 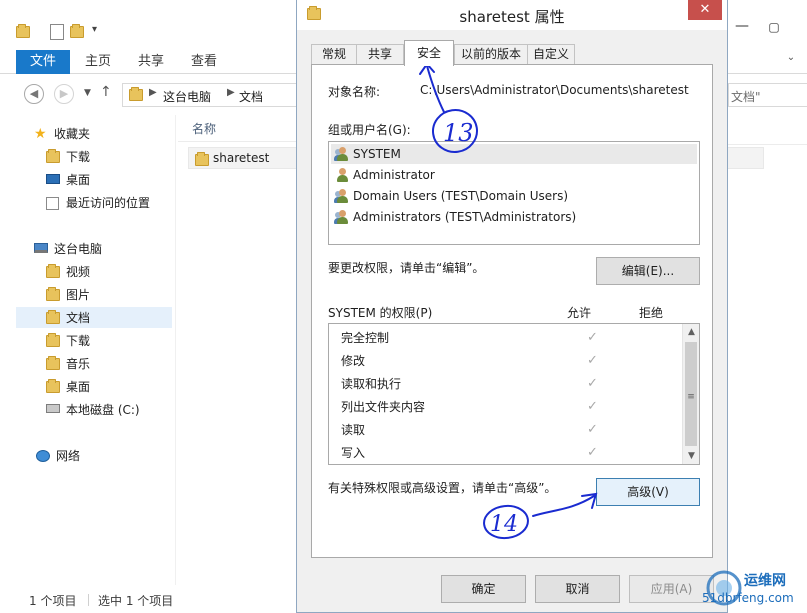 What do you see at coordinates (465, 217) in the screenshot?
I see `user-name: Administrators (TEST\Administrators)` at bounding box center [465, 217].